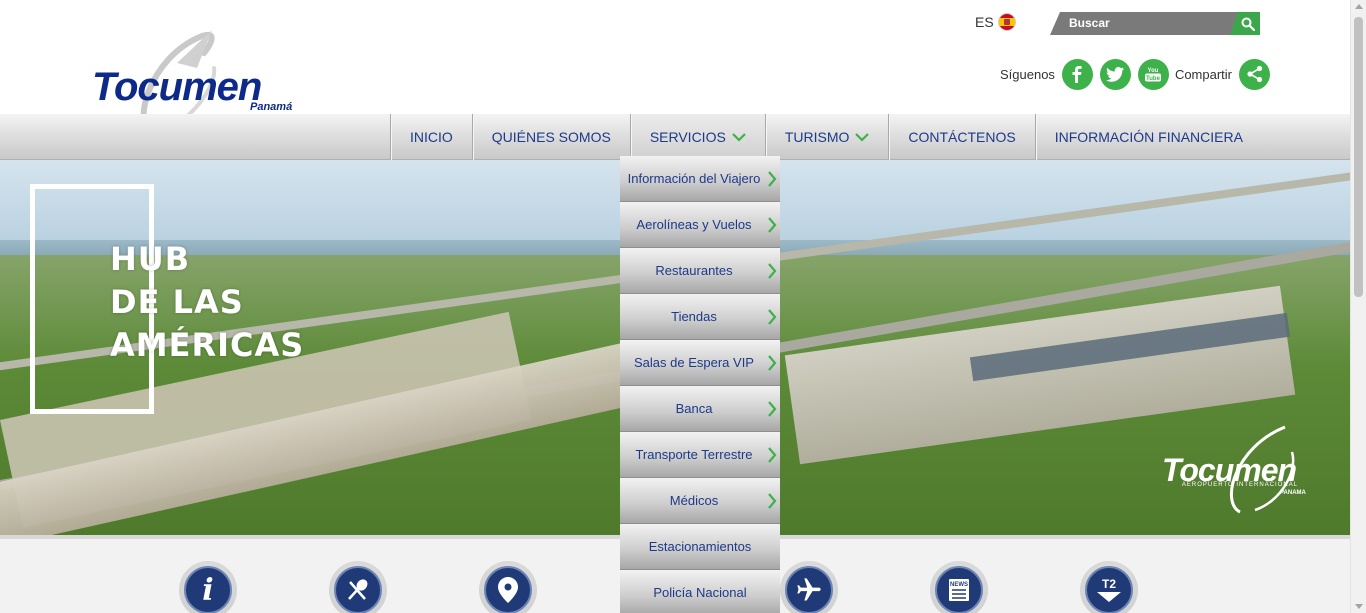 The image size is (1366, 613). What do you see at coordinates (694, 454) in the screenshot?
I see `menu-item-label: Transporte Terrestre` at bounding box center [694, 454].